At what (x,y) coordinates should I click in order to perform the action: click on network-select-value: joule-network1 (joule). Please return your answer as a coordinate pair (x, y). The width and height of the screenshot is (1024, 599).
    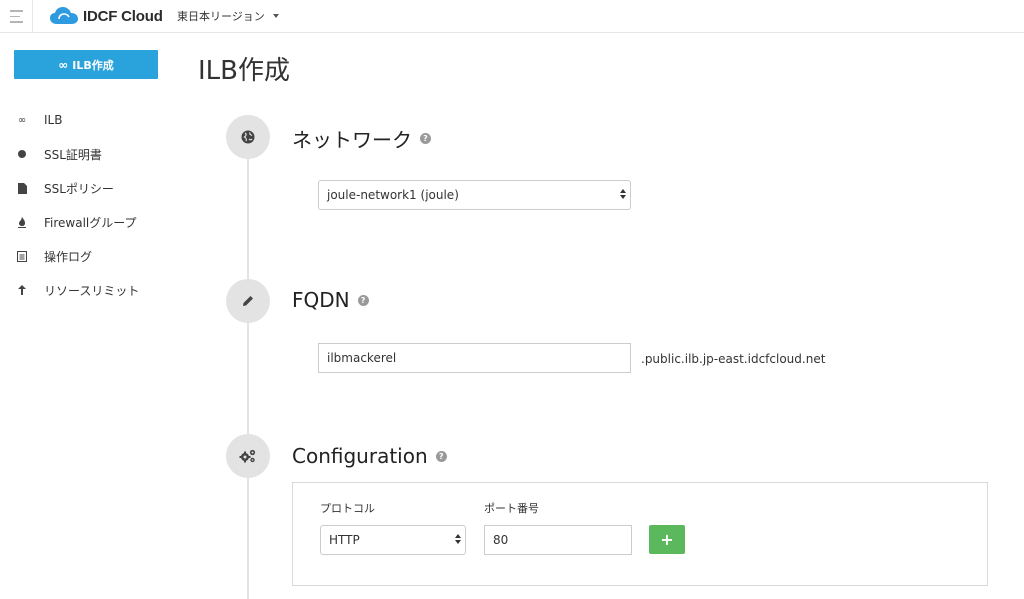
    Looking at the image, I should click on (393, 195).